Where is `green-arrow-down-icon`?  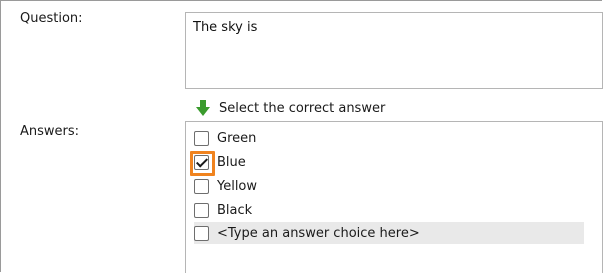
green-arrow-down-icon is located at coordinates (203, 108).